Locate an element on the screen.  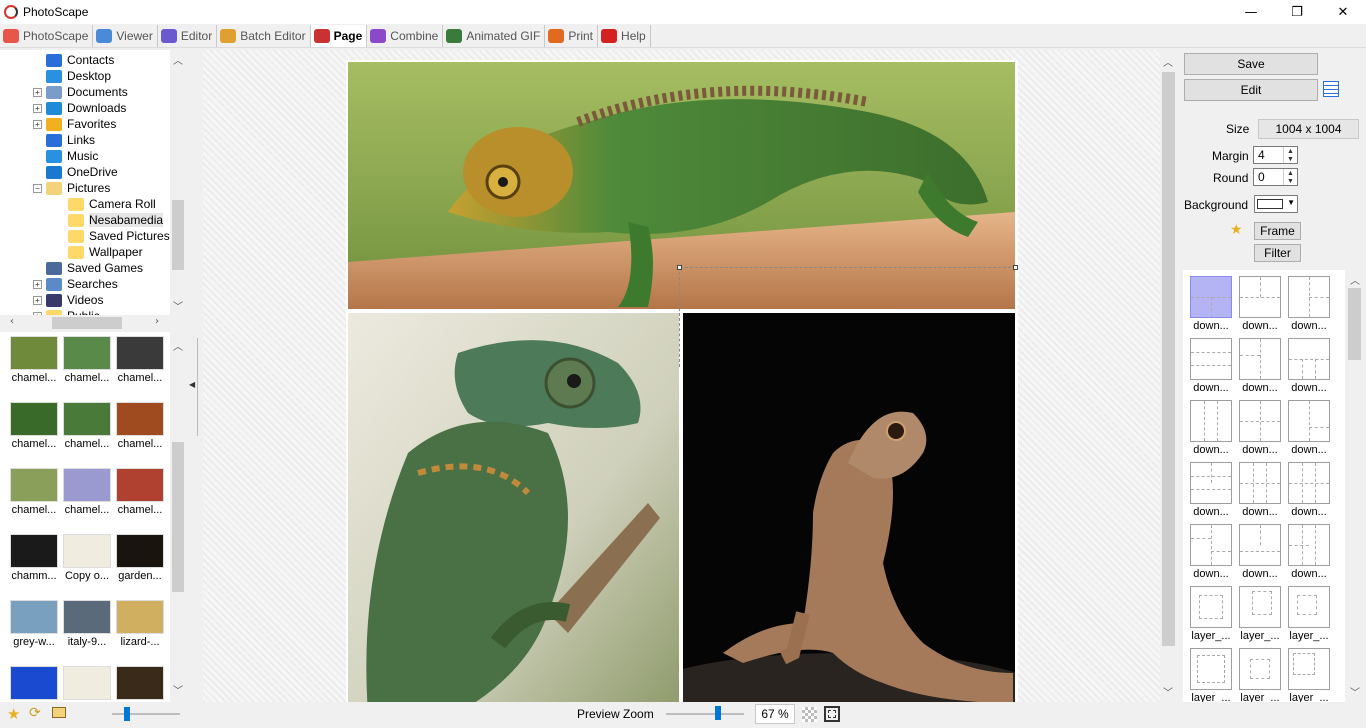
background-color-picker: ▼ is located at coordinates (1276, 204).